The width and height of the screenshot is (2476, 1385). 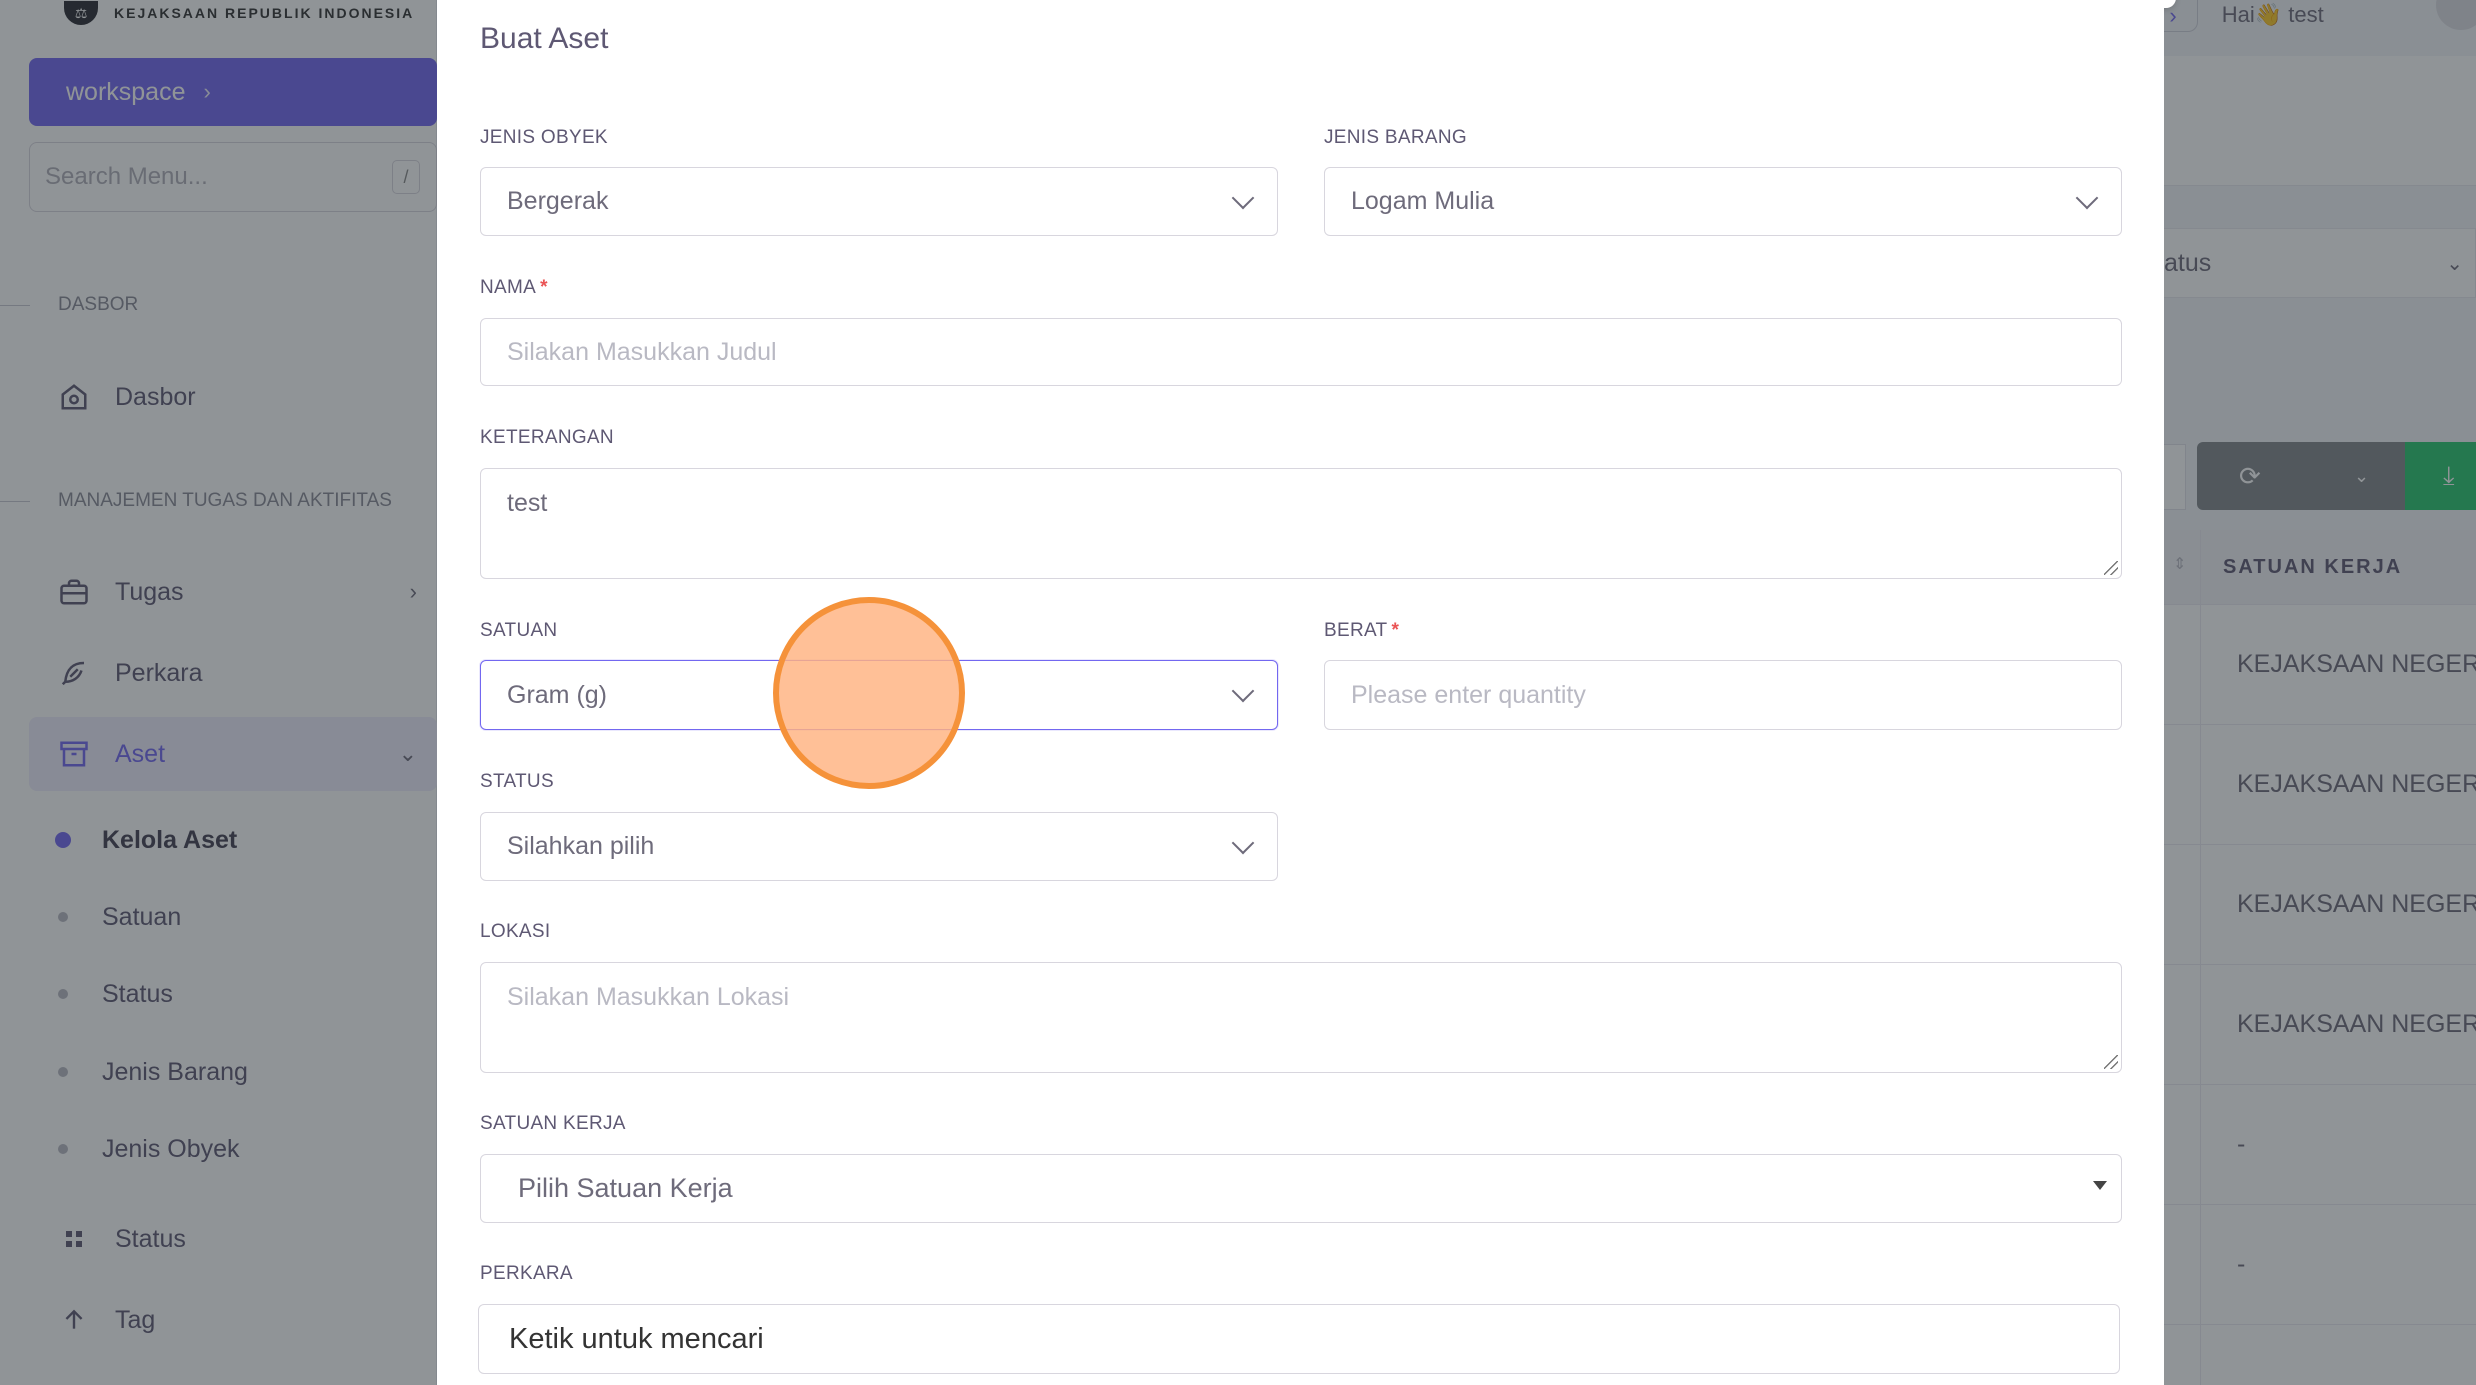 What do you see at coordinates (642, 351) in the screenshot?
I see `nama-placeholder: Silakan Masukkan Judul` at bounding box center [642, 351].